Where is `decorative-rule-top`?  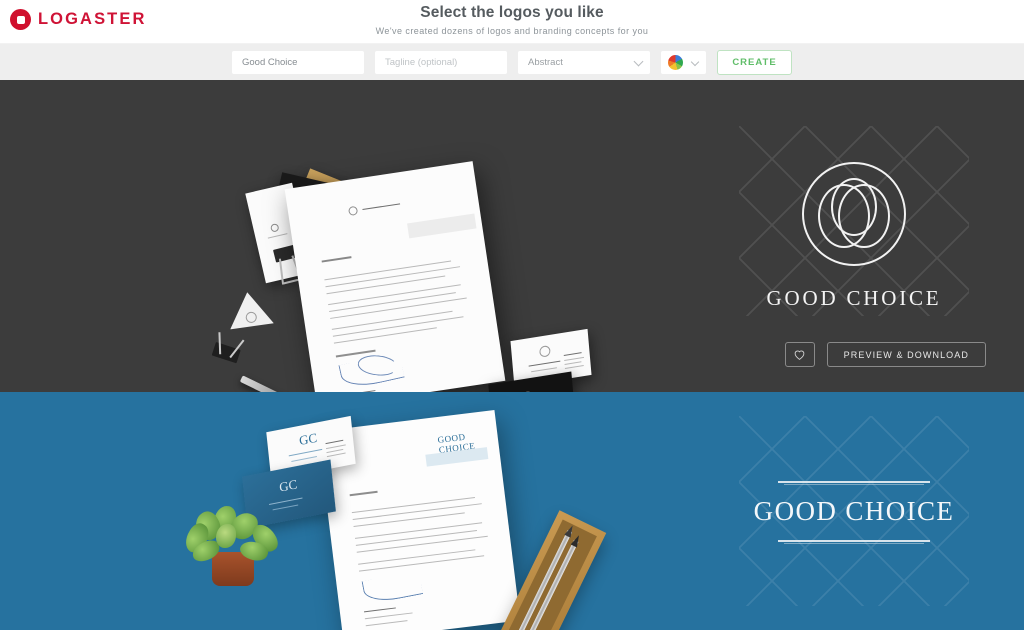 decorative-rule-top is located at coordinates (854, 482).